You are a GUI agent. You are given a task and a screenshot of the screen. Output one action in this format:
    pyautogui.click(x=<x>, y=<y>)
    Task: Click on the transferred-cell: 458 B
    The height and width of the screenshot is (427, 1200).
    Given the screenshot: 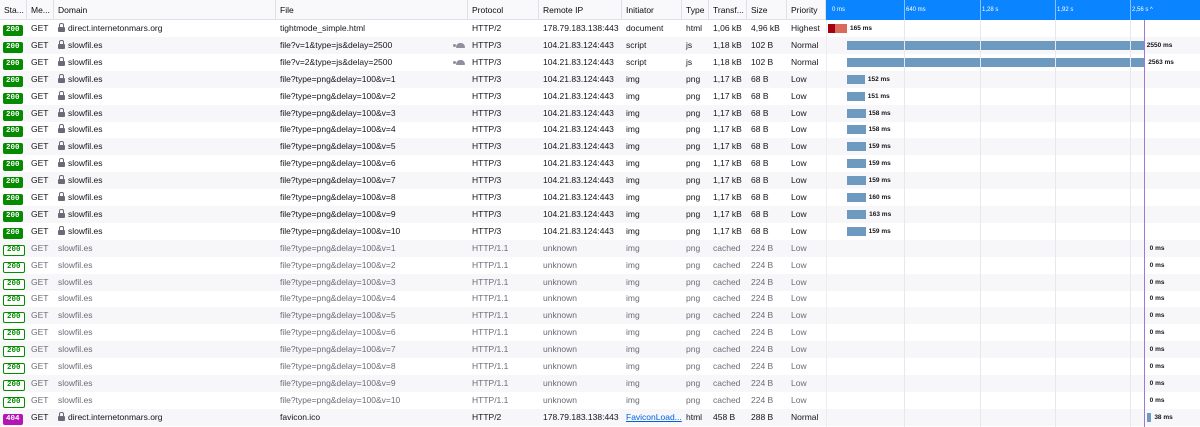 What is the action you would take?
    pyautogui.click(x=724, y=416)
    